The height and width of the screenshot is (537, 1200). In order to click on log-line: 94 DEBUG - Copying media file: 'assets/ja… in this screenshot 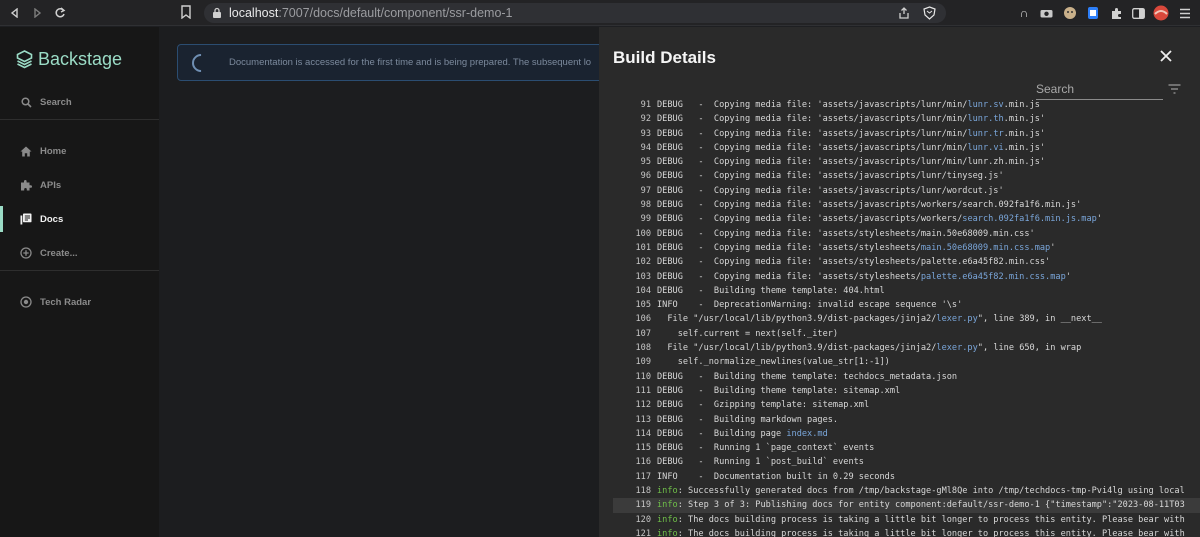, I will do `click(906, 148)`.